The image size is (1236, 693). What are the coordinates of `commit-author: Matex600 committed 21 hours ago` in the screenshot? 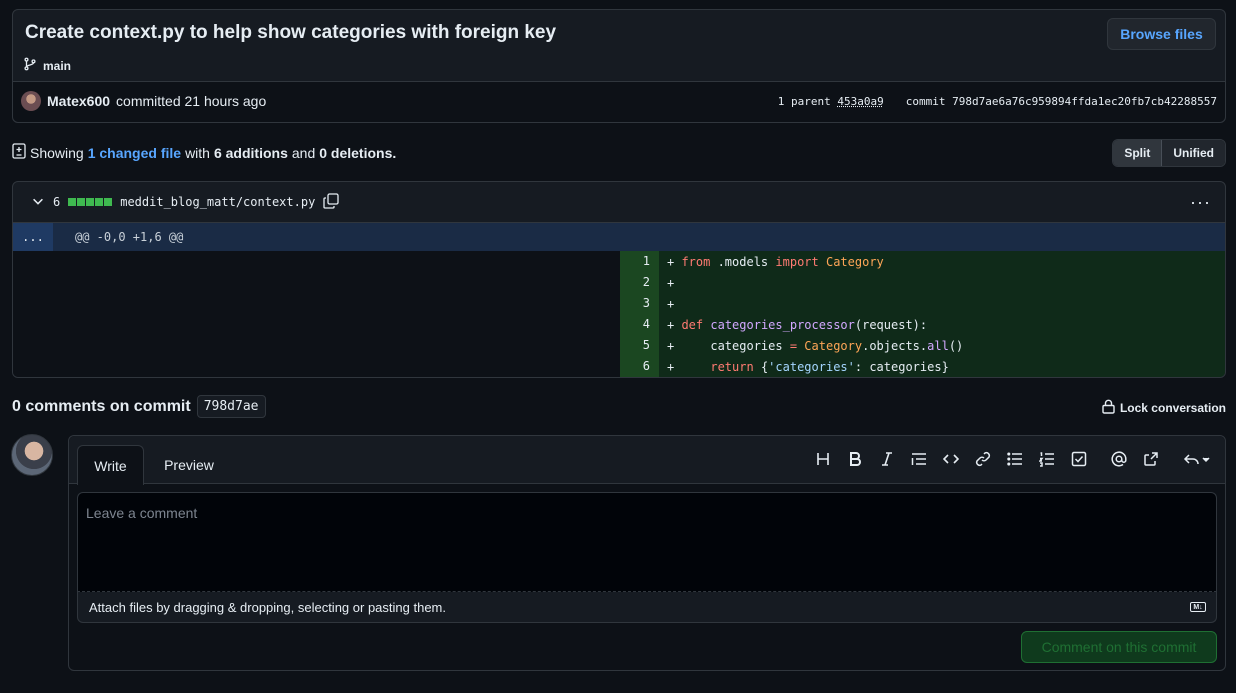 It's located at (143, 101).